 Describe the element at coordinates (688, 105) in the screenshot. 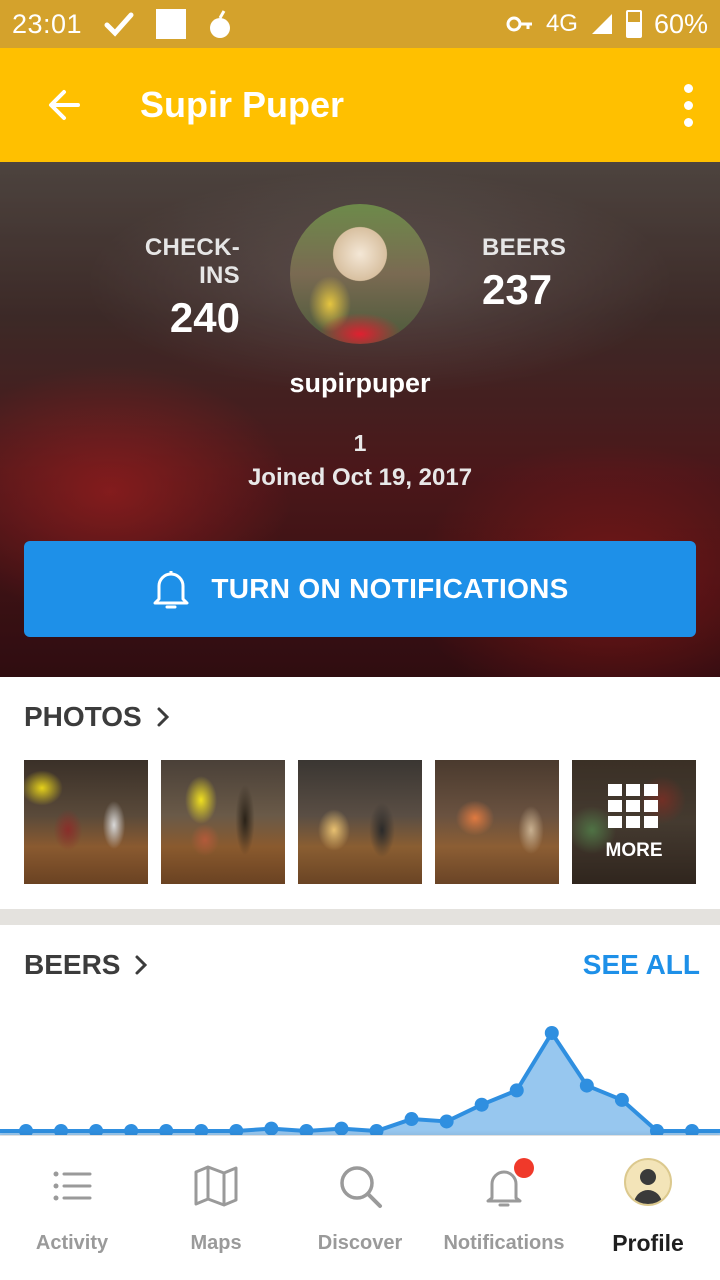

I see `overflow-menu-button` at that location.